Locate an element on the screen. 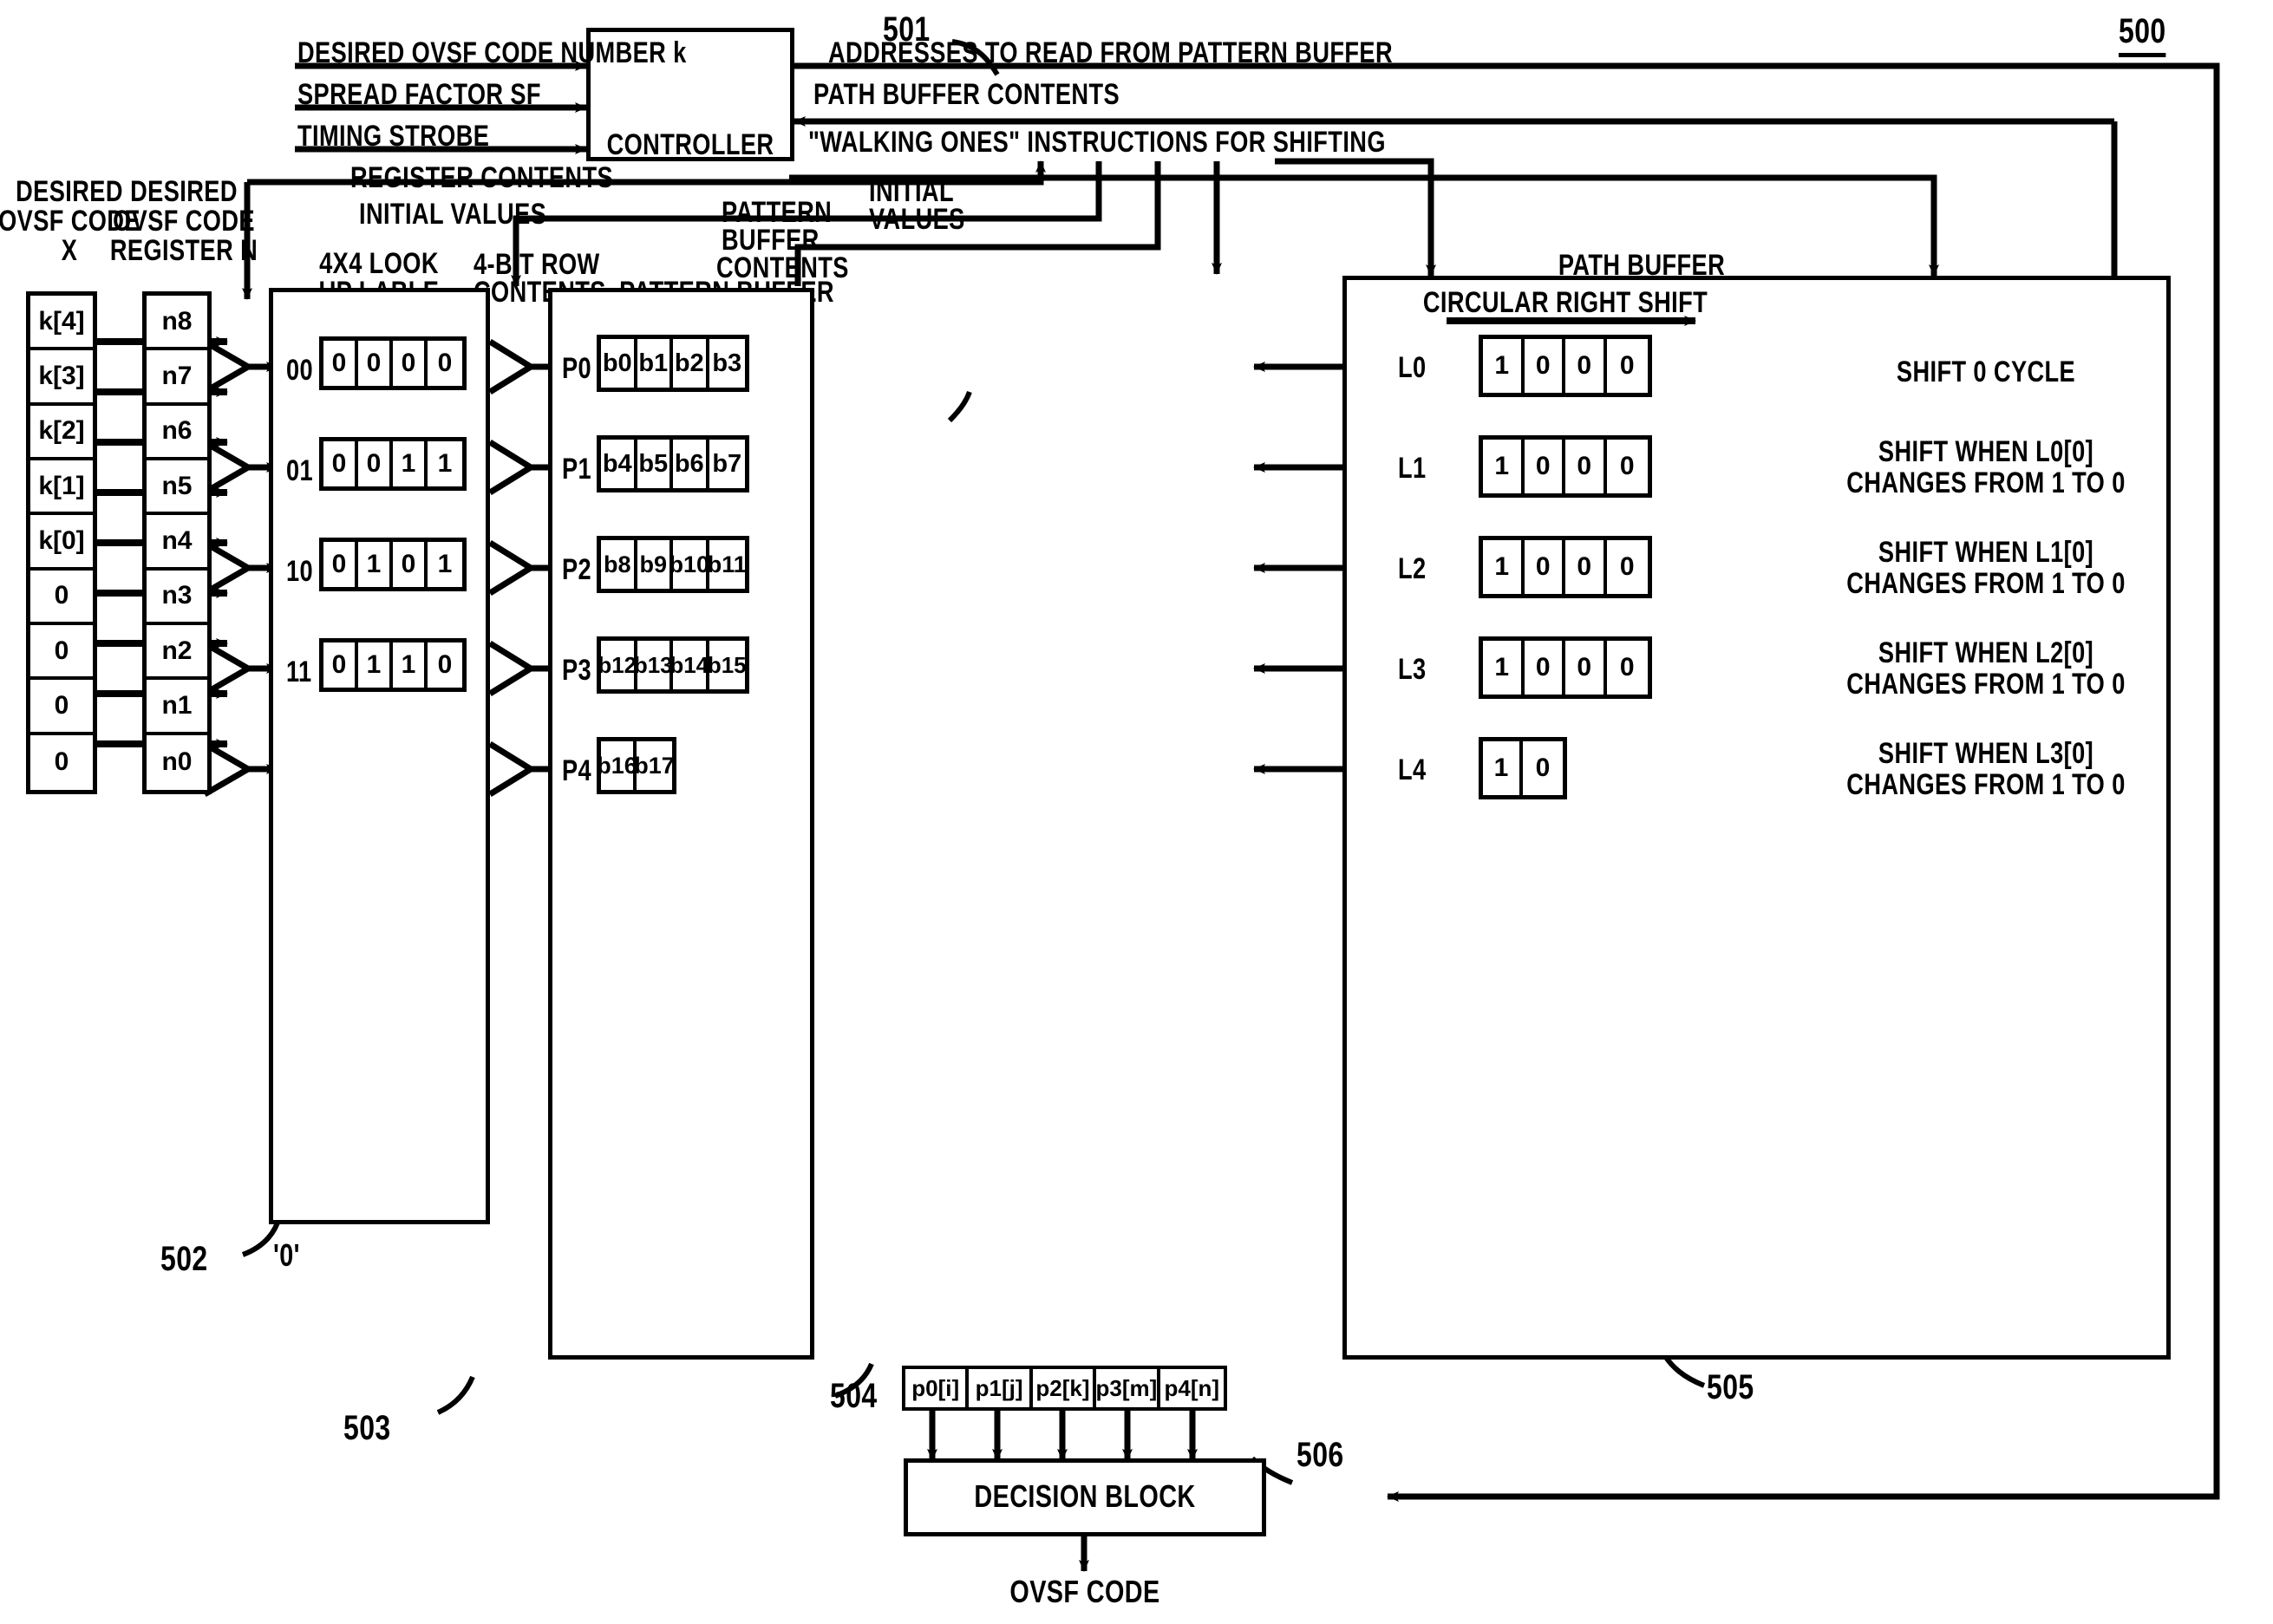  pattern-bit: b16 is located at coordinates (617, 765).